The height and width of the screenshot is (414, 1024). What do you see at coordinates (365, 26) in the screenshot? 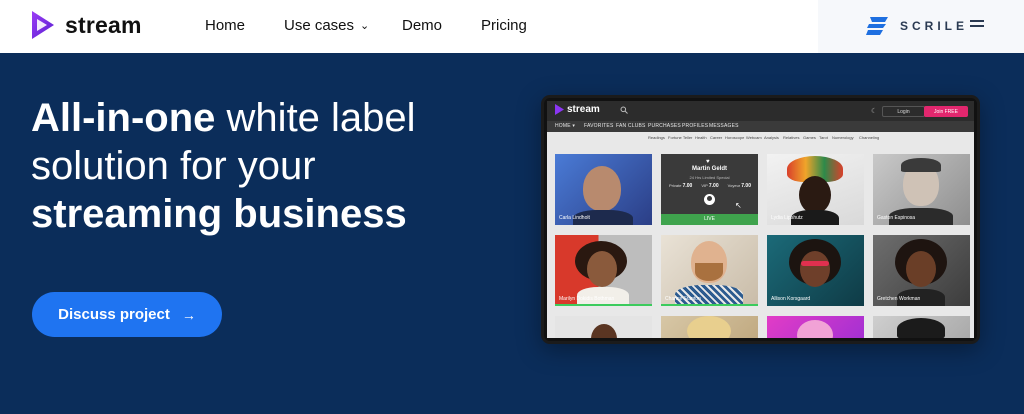
I see `chevron-down-icon: ⌄` at bounding box center [365, 26].